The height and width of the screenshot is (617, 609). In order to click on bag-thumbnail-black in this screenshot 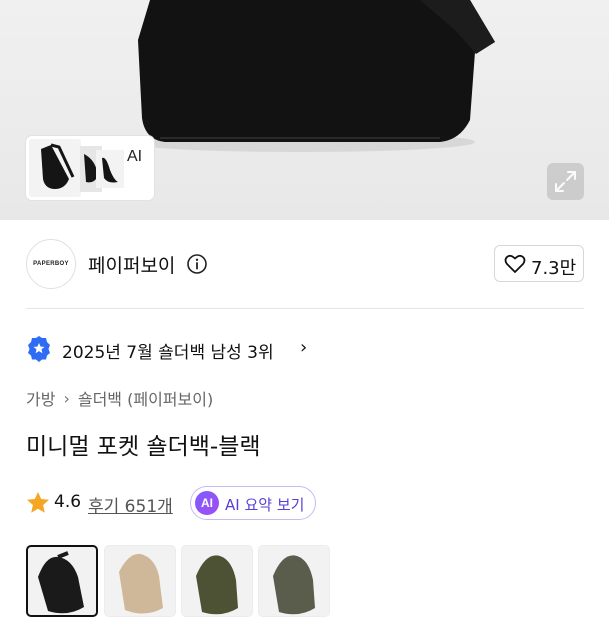, I will do `click(61, 582)`.